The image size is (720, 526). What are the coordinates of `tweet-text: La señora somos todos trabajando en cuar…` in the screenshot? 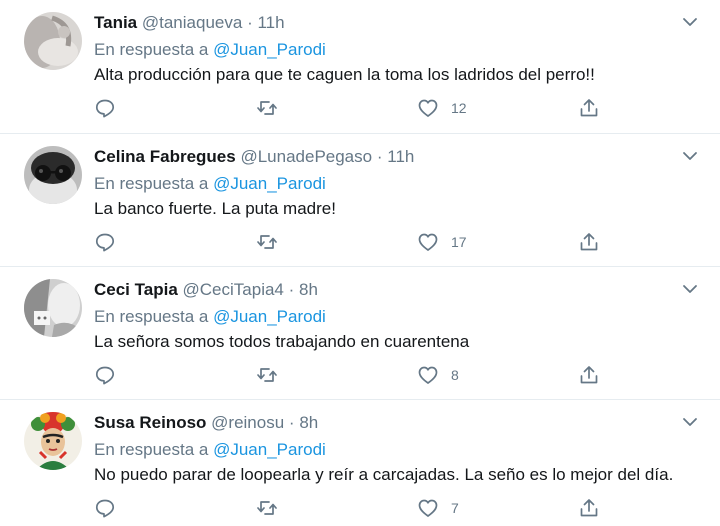 It's located at (282, 341).